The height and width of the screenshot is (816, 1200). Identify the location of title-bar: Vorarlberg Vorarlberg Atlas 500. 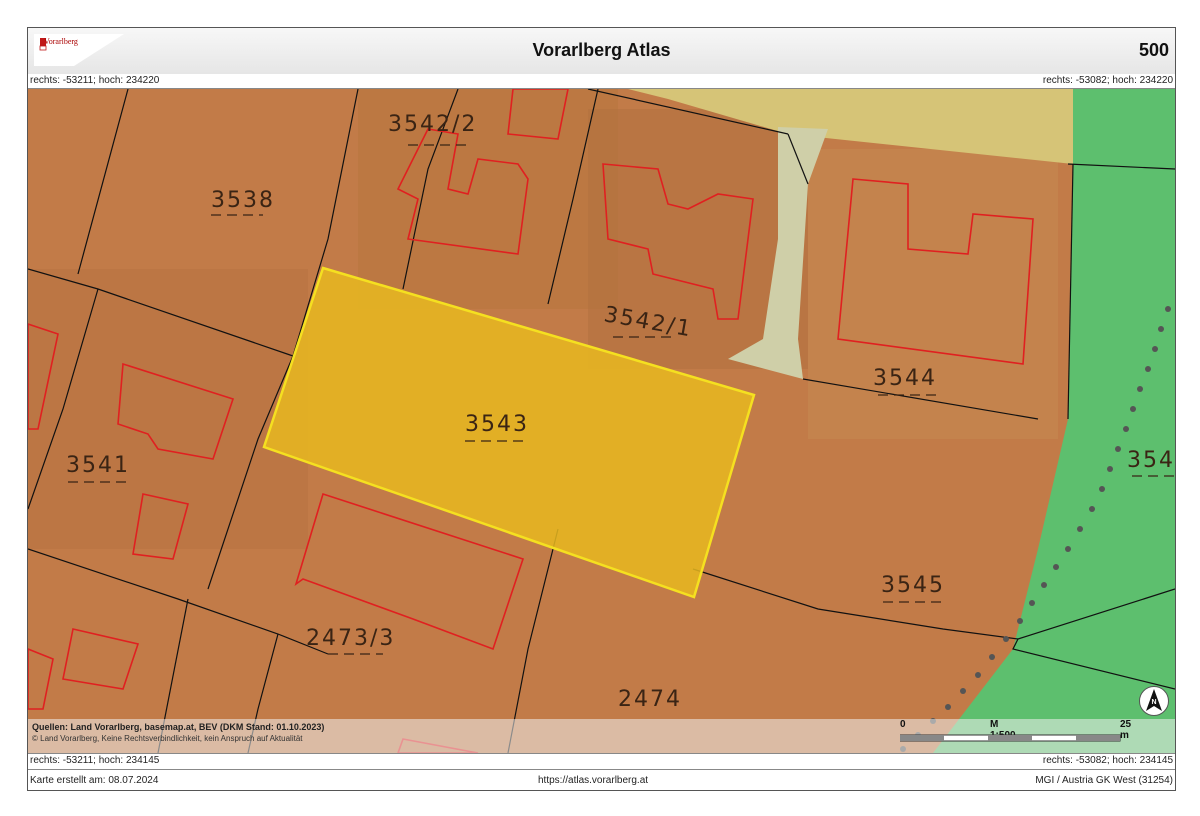
(601, 51).